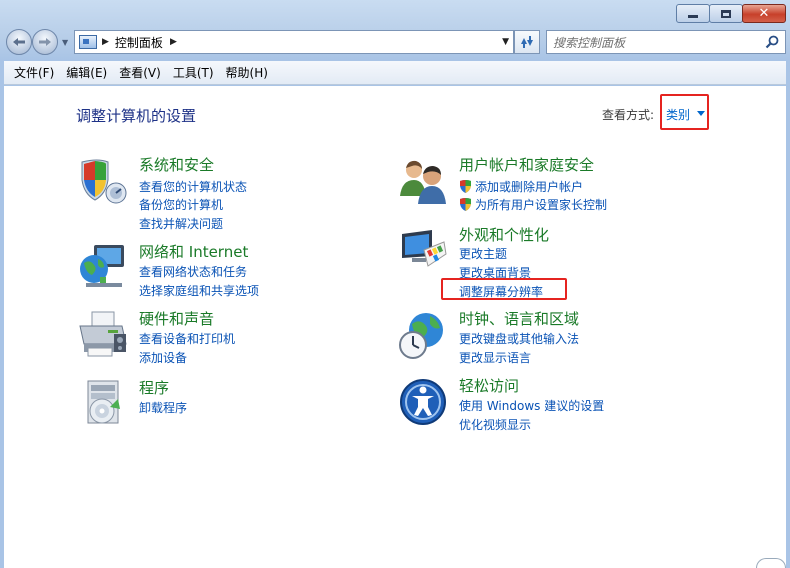 Image resolution: width=790 pixels, height=568 pixels. What do you see at coordinates (139, 42) in the screenshot?
I see `breadcrumb-control-panel: 控制面板` at bounding box center [139, 42].